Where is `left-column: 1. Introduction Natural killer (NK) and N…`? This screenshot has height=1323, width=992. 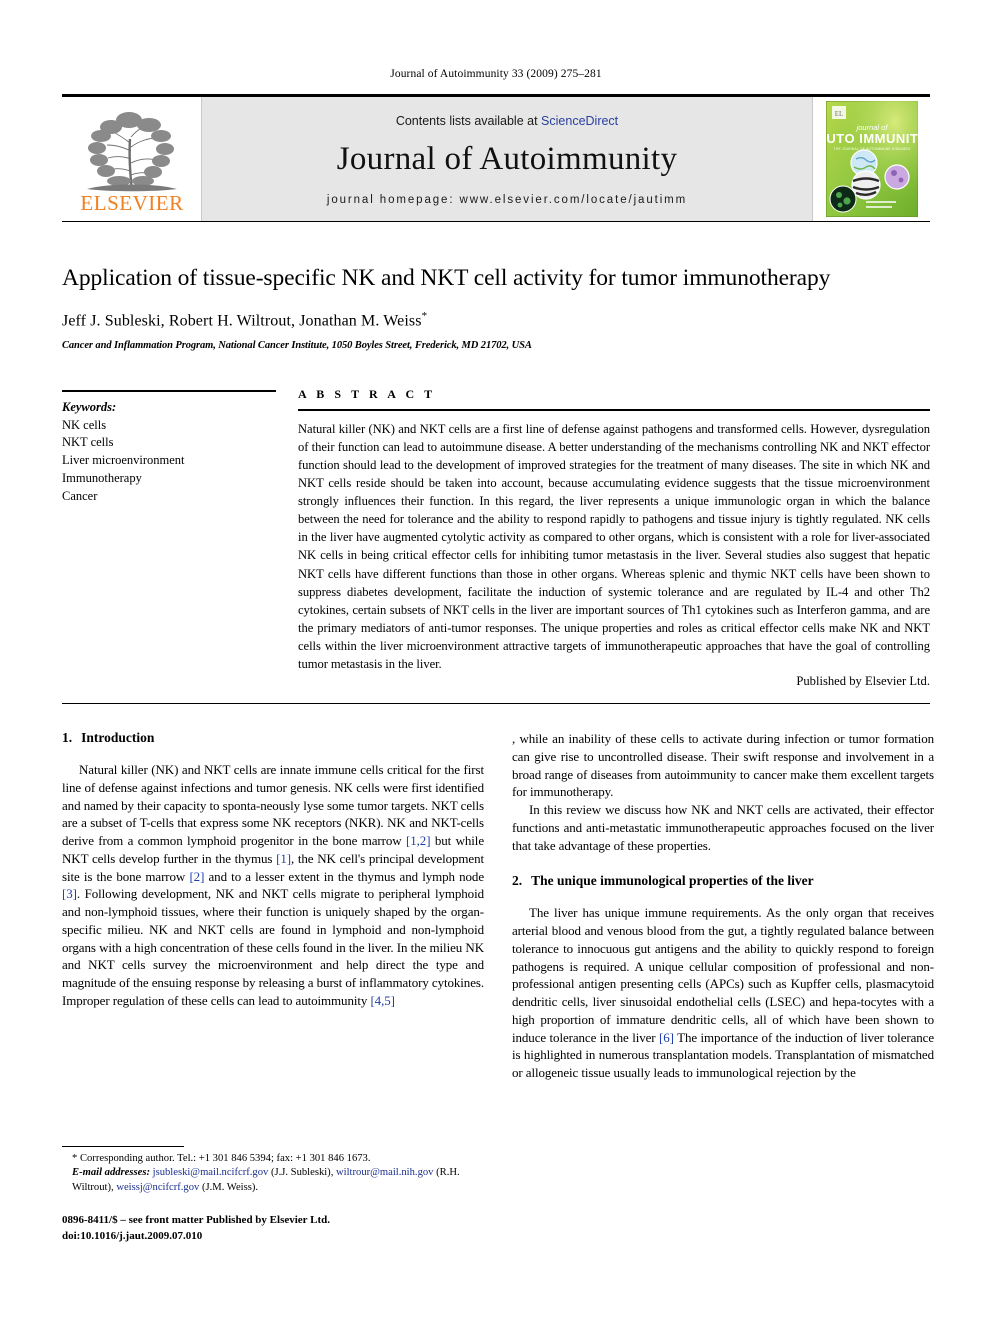 left-column: 1. Introduction Natural killer (NK) and N… is located at coordinates (273, 905).